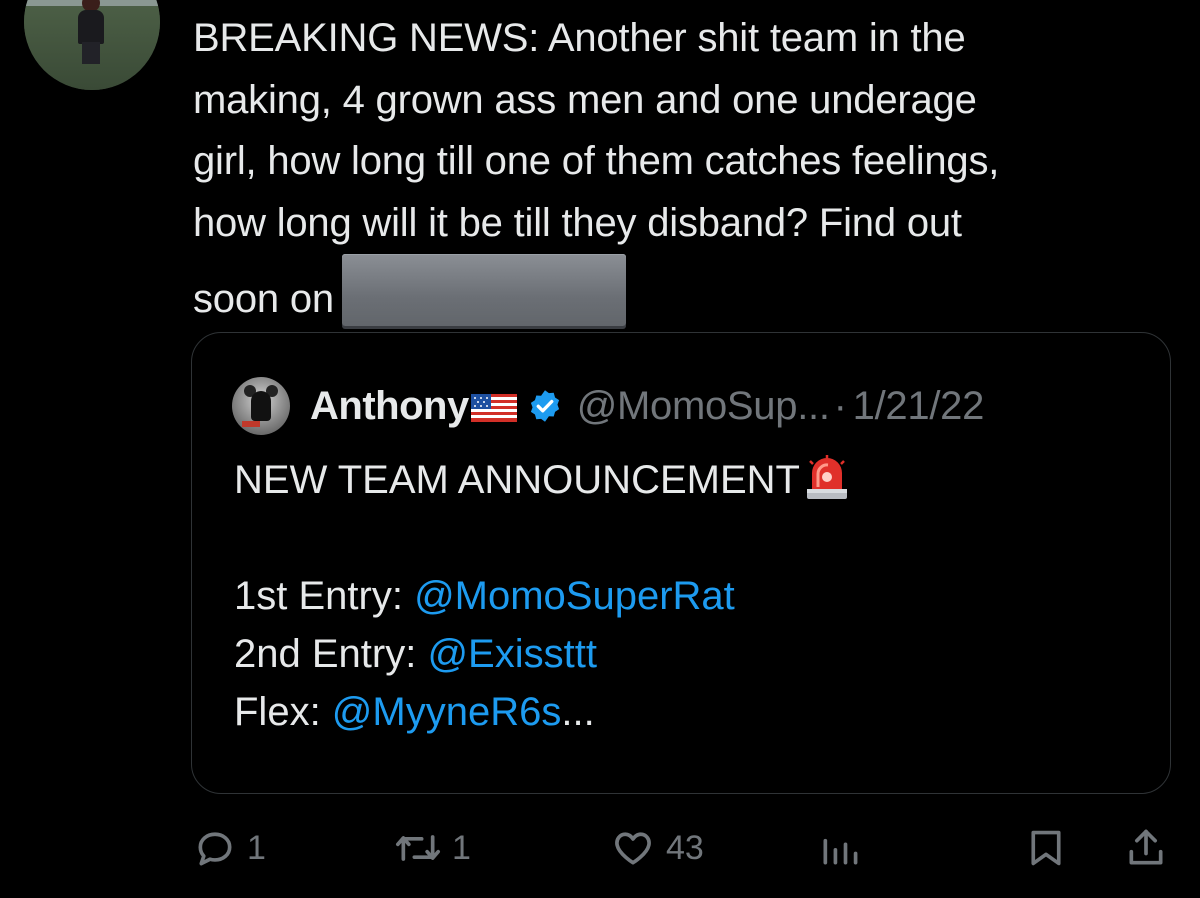  Describe the element at coordinates (574, 596) in the screenshot. I see `mention-link: @MomoSuperRat` at that location.